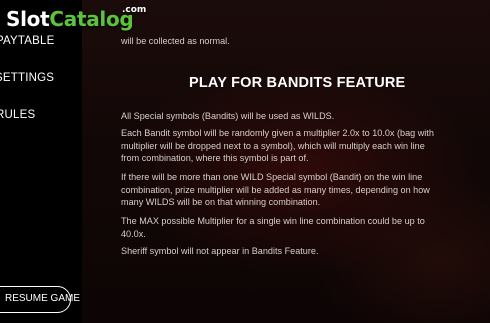 This screenshot has width=490, height=323. I want to click on slotcatalog-logo: SlotCatalog, so click(70, 22).